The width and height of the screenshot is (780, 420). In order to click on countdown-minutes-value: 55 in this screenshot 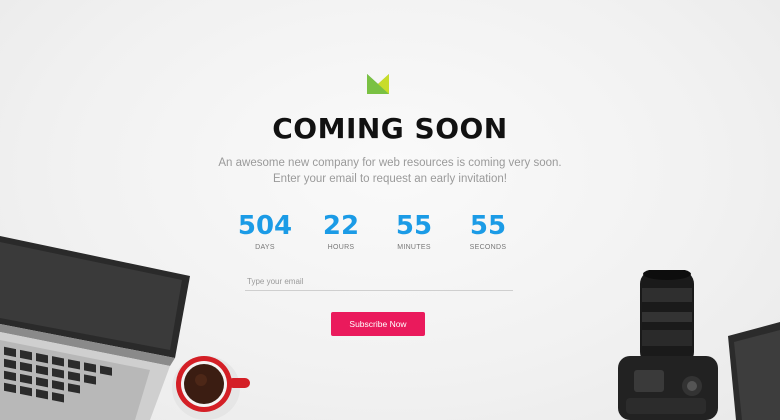, I will do `click(414, 226)`.